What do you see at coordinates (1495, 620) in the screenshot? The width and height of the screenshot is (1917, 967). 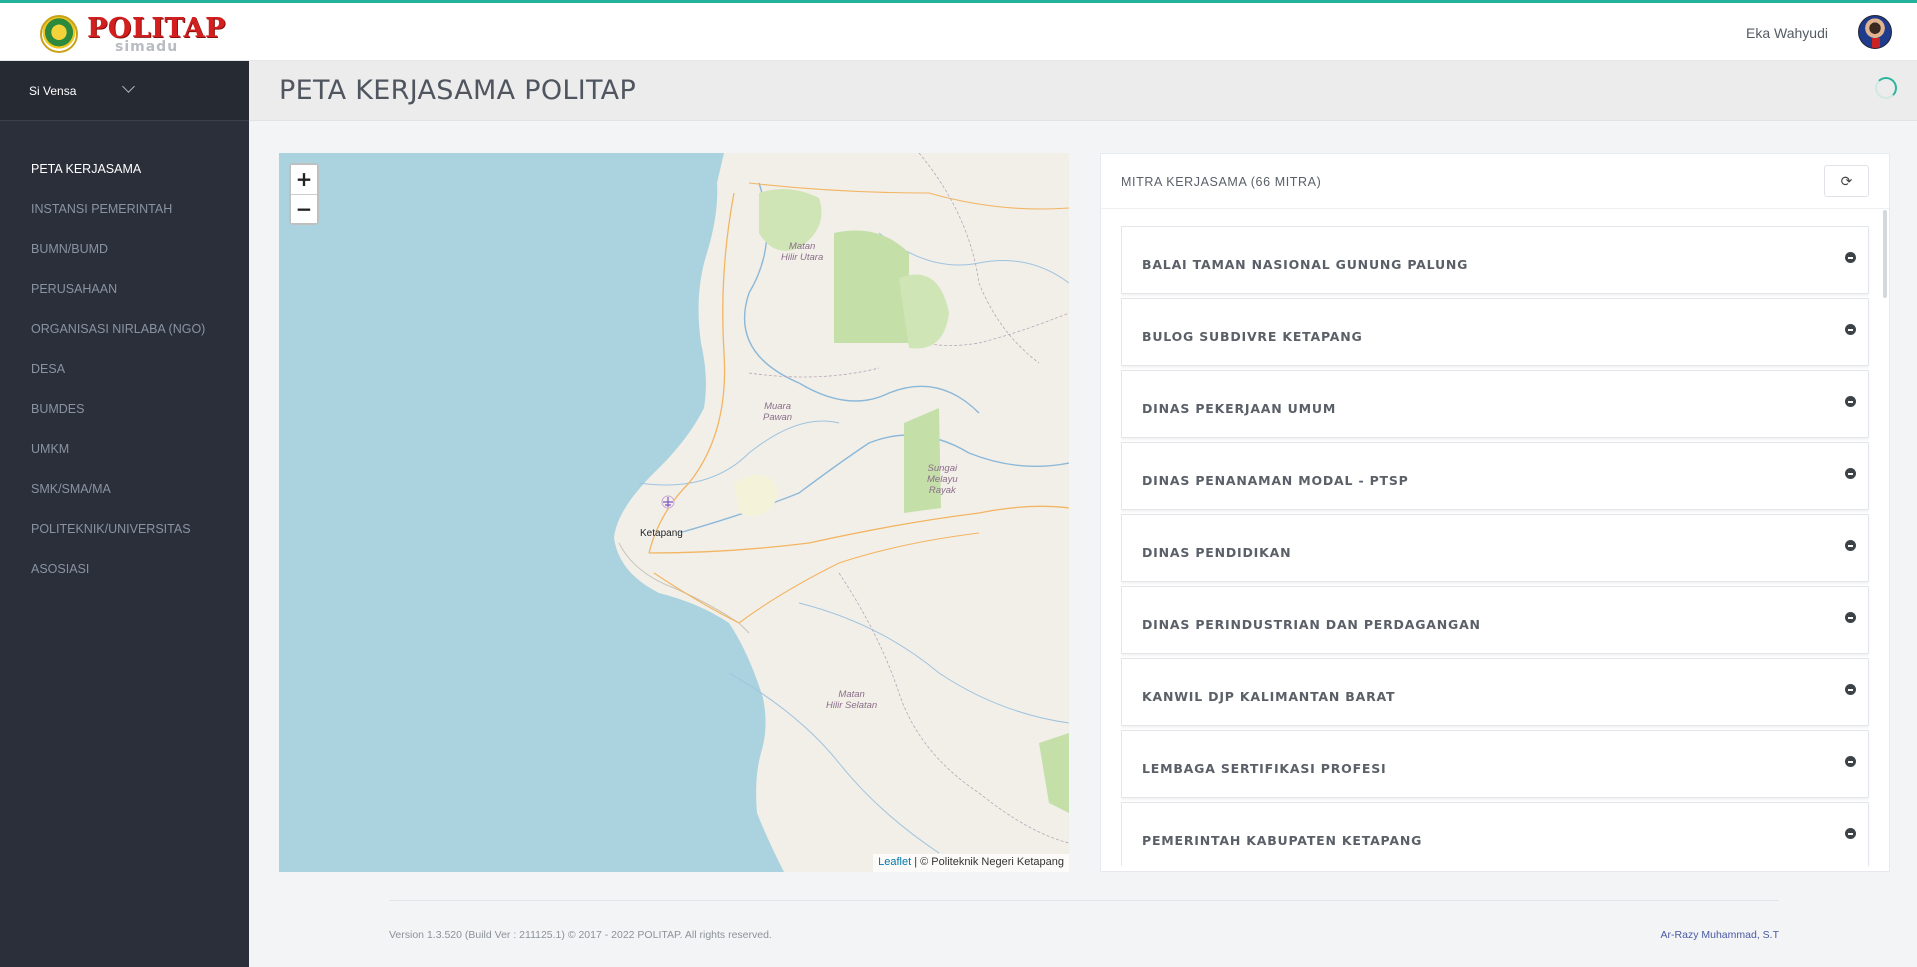 I see `mitra-item: DINAS PERINDUSTRIAN DAN PERDAGANGAN` at bounding box center [1495, 620].